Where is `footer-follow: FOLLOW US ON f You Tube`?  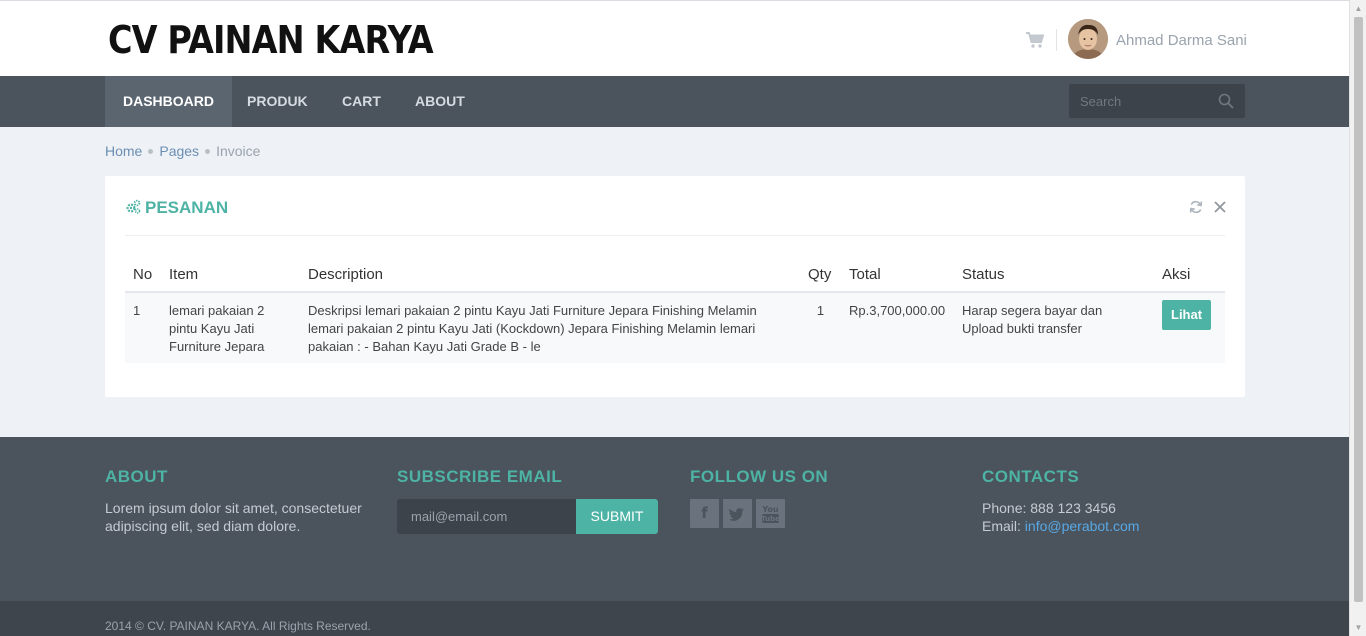
footer-follow: FOLLOW US ON f You Tube is located at coordinates (825, 497).